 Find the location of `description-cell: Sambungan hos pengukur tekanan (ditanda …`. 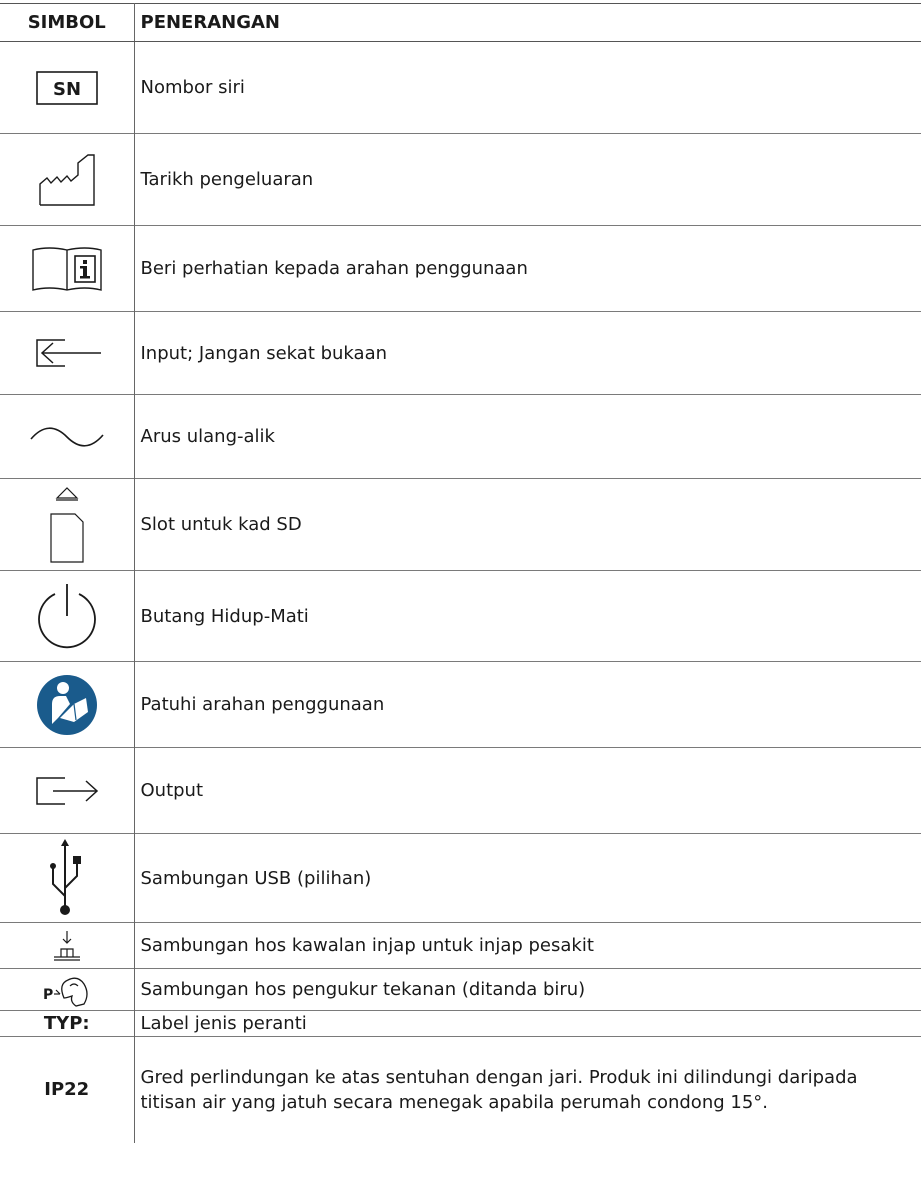

description-cell: Sambungan hos pengukur tekanan (ditanda … is located at coordinates (363, 989).